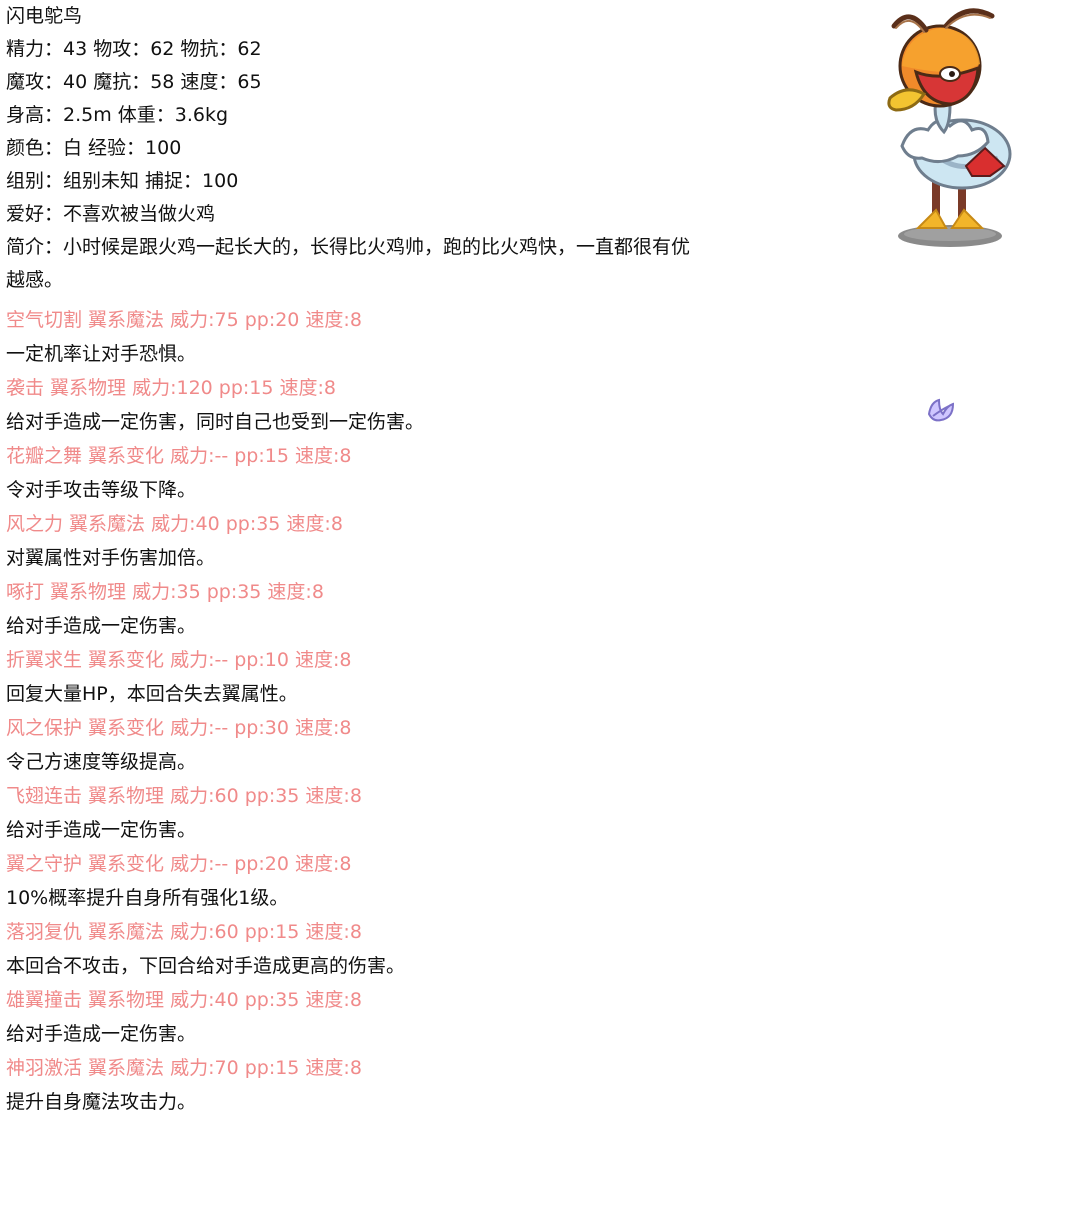  I want to click on skill-desc: 给对手造成一定伤害，同时自己也受到一定伤害。, so click(215, 422).